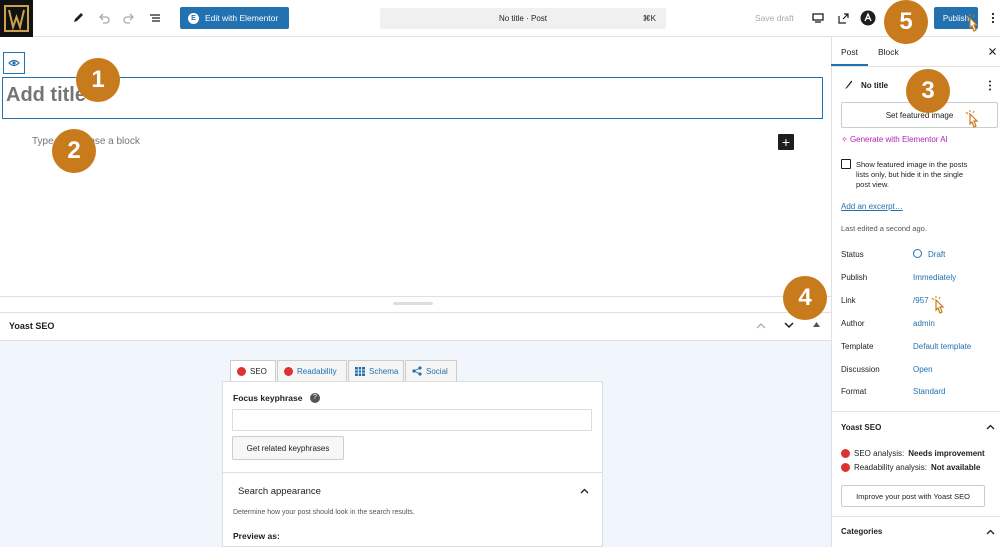 The width and height of the screenshot is (1000, 547). Describe the element at coordinates (848, 84) in the screenshot. I see `post-feather-icon` at that location.